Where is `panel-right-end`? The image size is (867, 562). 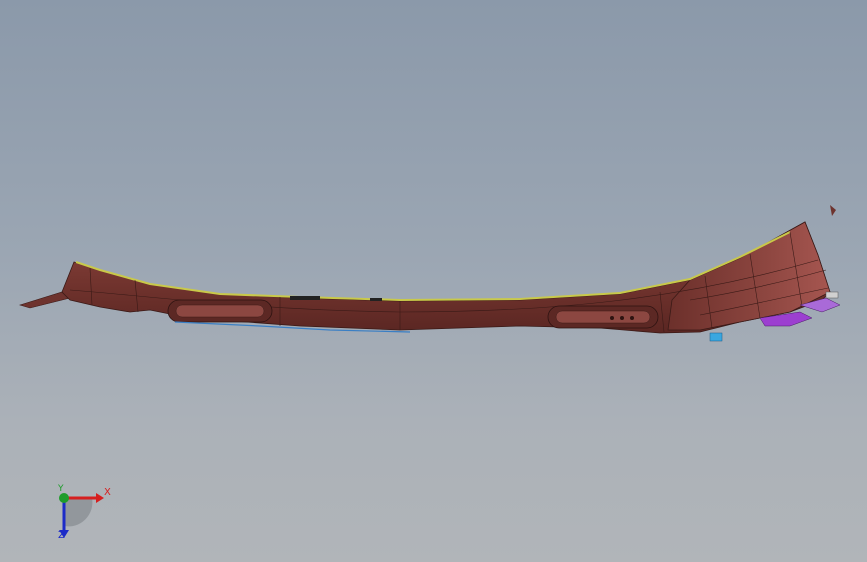
panel-right-end is located at coordinates (749, 276).